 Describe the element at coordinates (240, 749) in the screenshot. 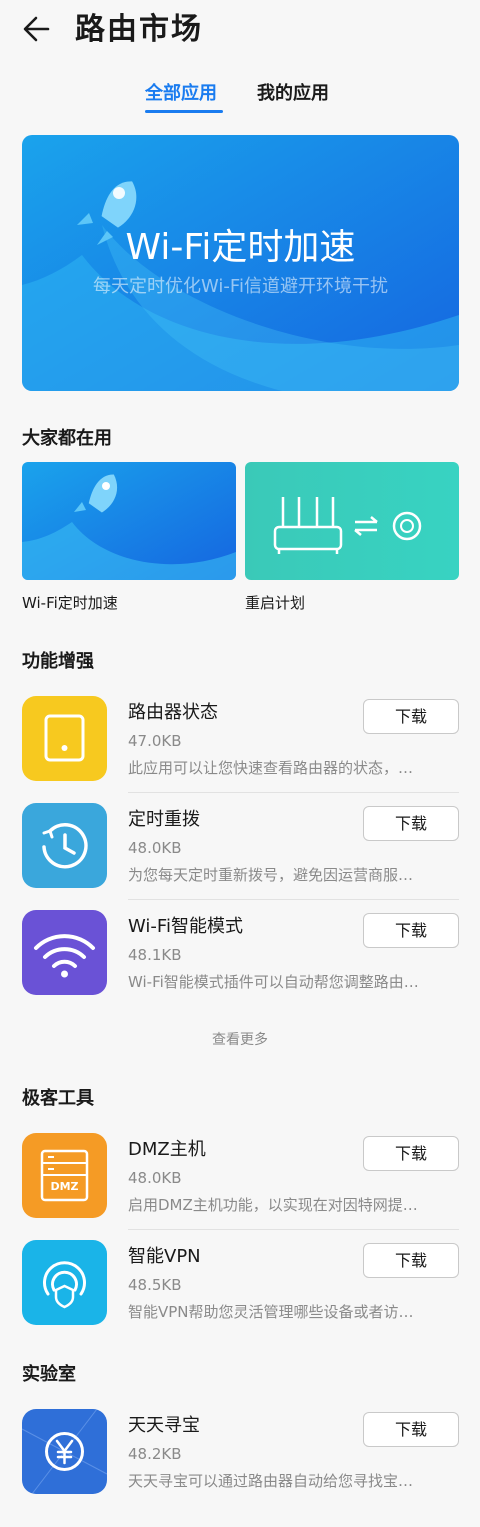

I see `list-item: 路由器状态 47.0KB 此应用可以让您快速查看路由器的状态，… 下载` at that location.